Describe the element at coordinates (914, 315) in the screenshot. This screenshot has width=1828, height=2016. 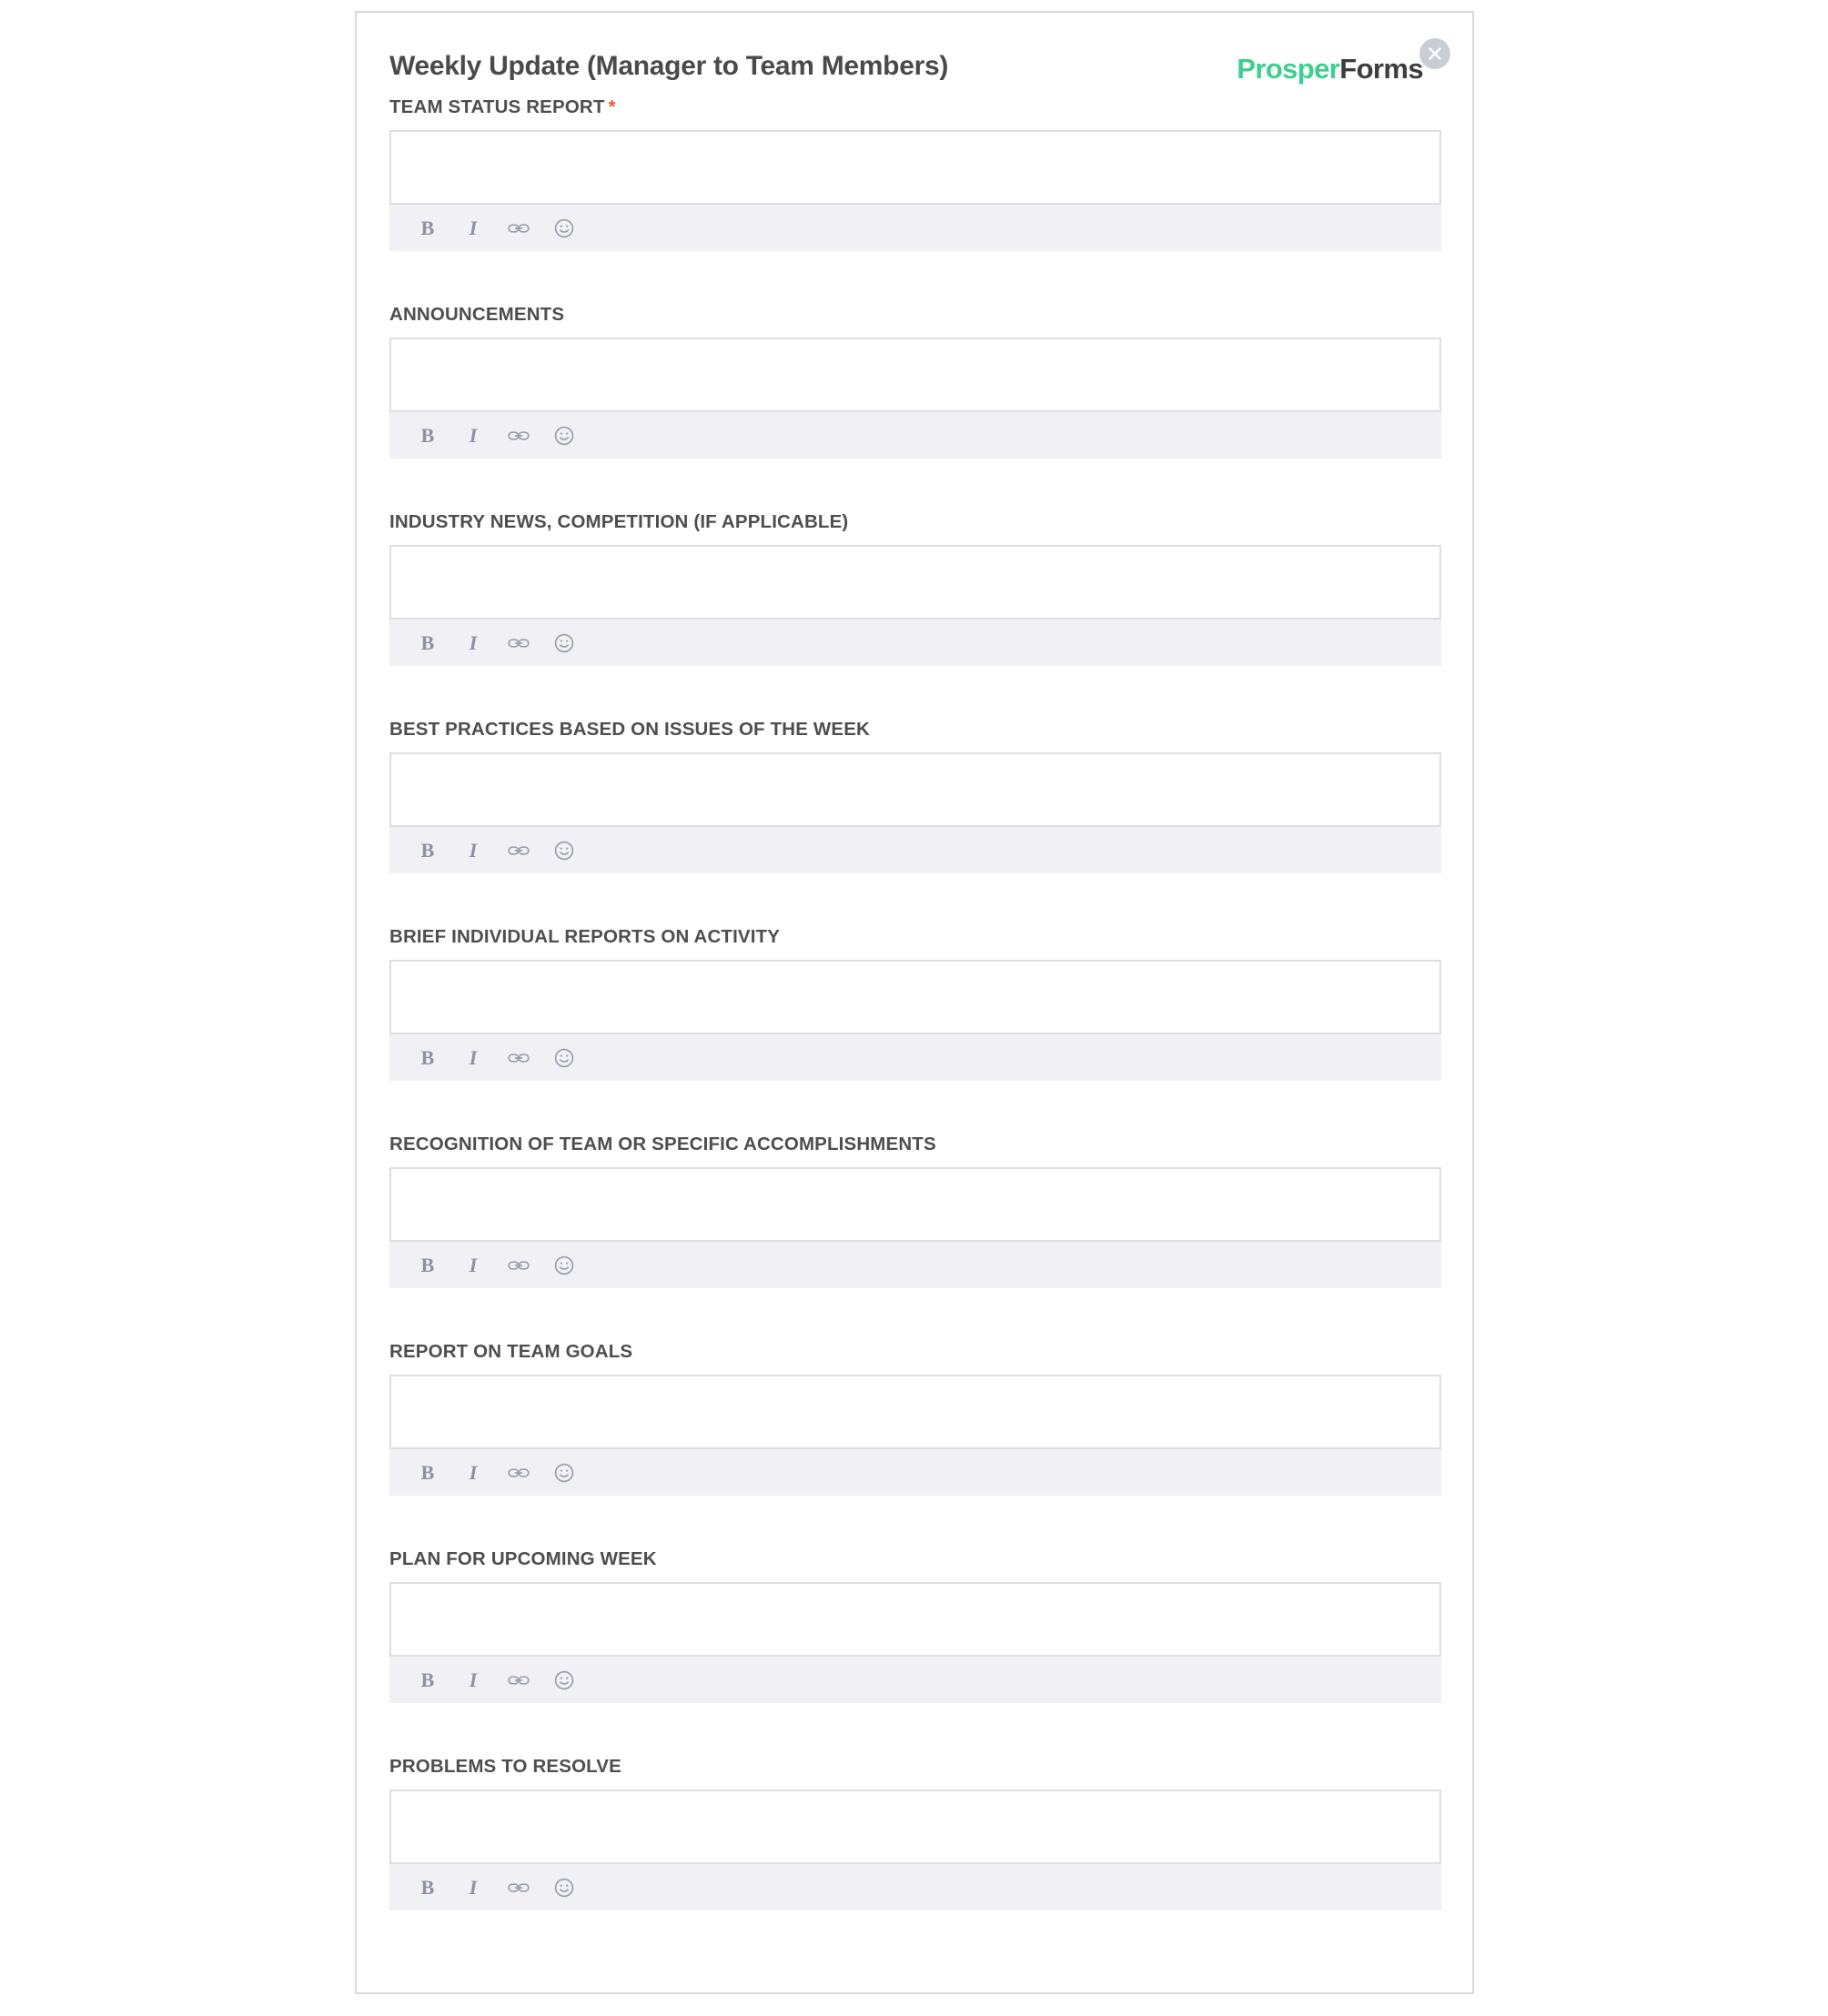
I see `field-label: ANNOUNCEMENTS` at that location.